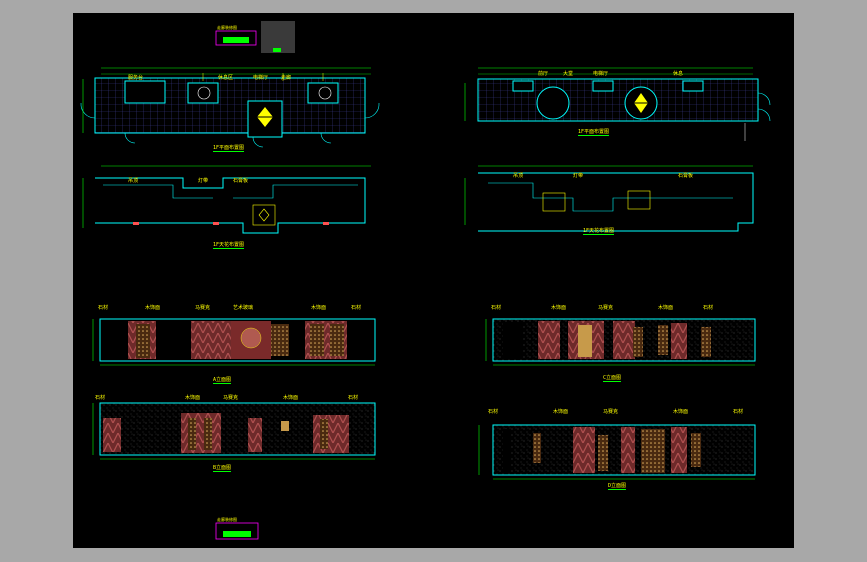 This screenshot has width=867, height=562. What do you see at coordinates (243, 308) in the screenshot?
I see `elevation-a-label: 艺术玻璃` at bounding box center [243, 308].